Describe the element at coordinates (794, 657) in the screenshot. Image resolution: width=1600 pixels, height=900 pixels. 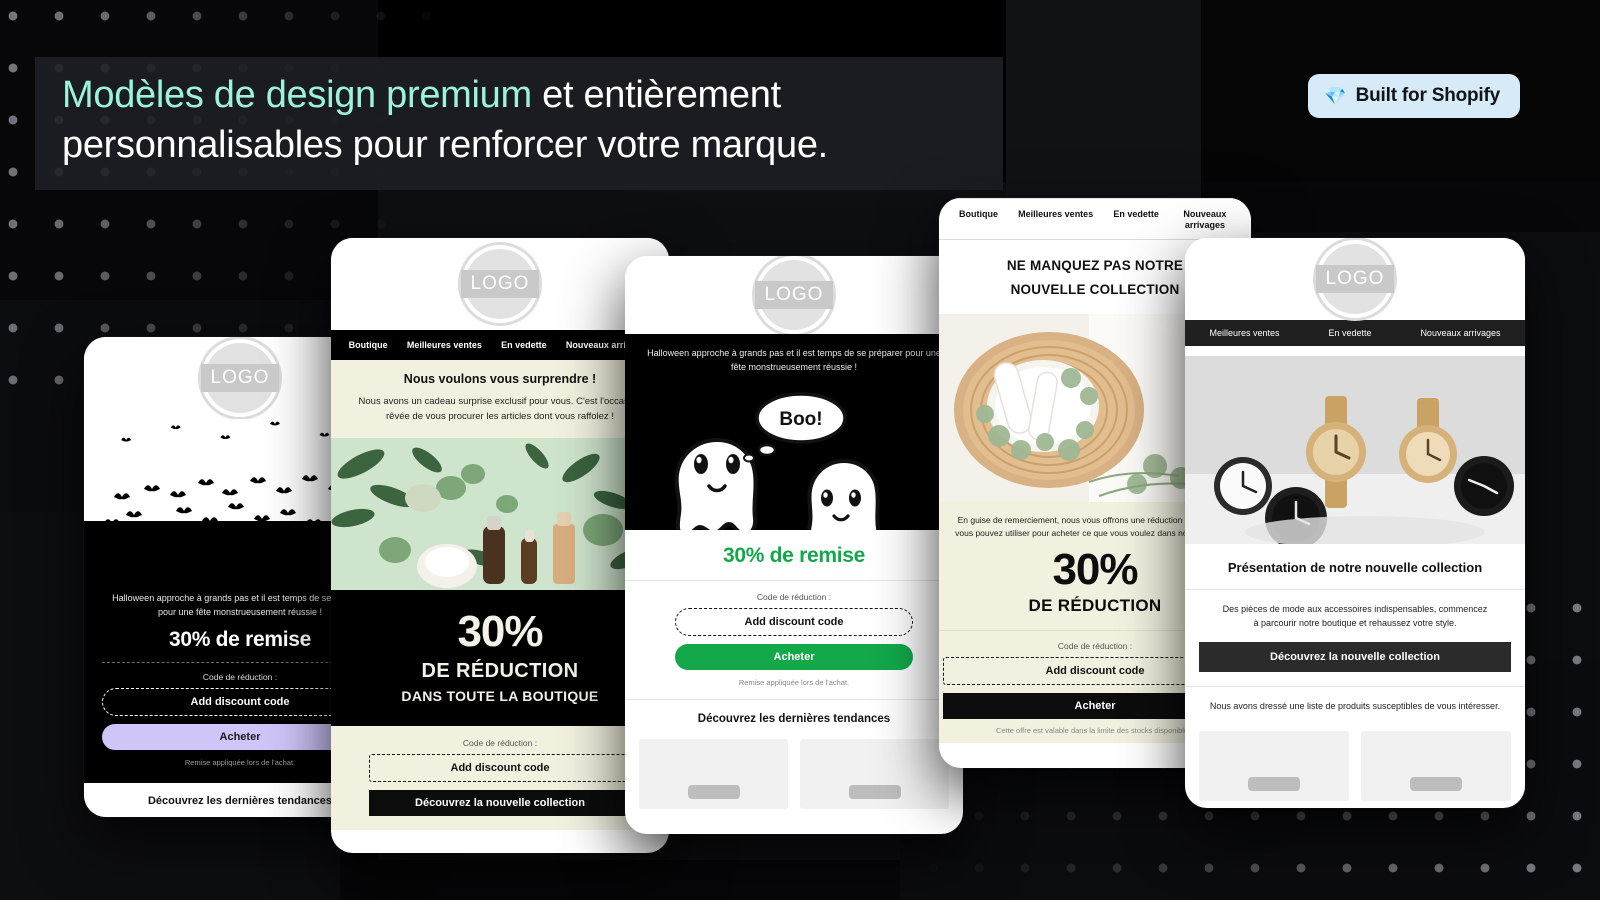
I see `buy-button: Acheter` at that location.